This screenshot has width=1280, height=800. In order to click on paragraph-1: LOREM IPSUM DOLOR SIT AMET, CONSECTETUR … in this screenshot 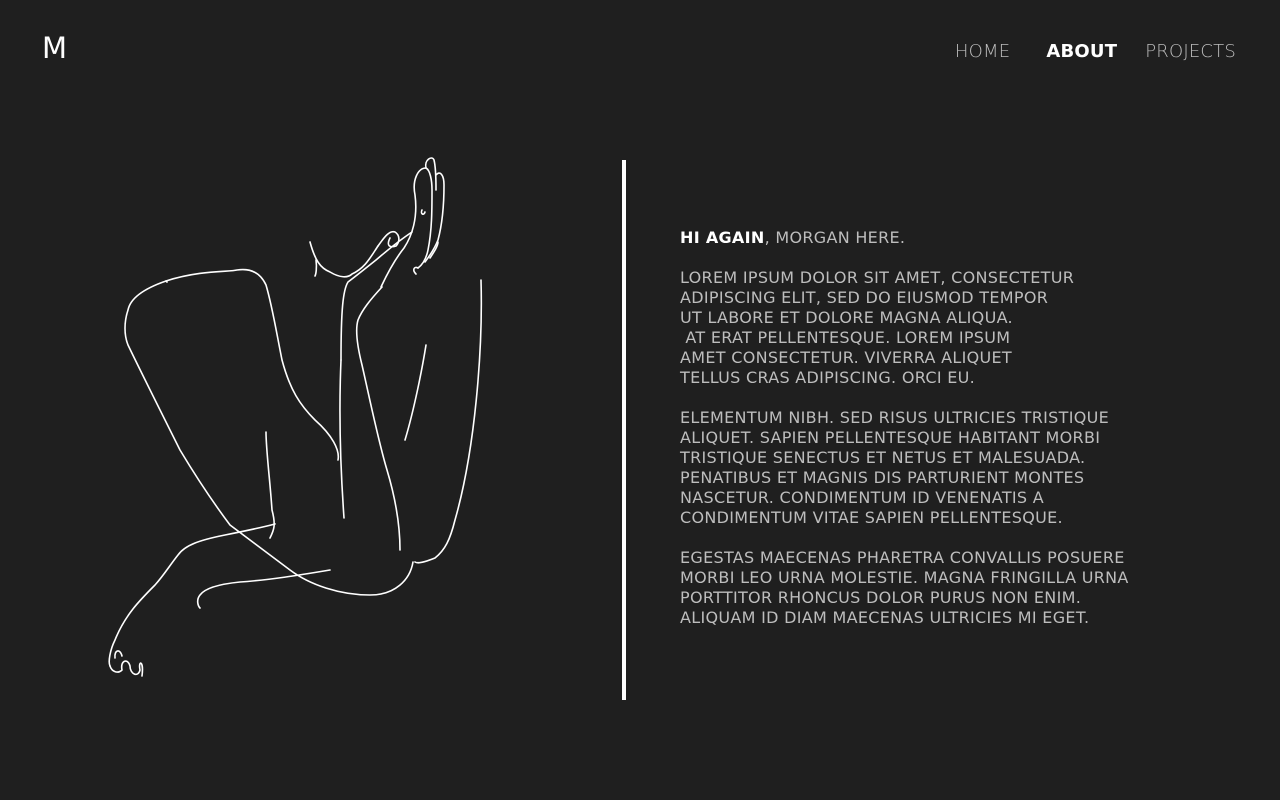, I will do `click(960, 328)`.